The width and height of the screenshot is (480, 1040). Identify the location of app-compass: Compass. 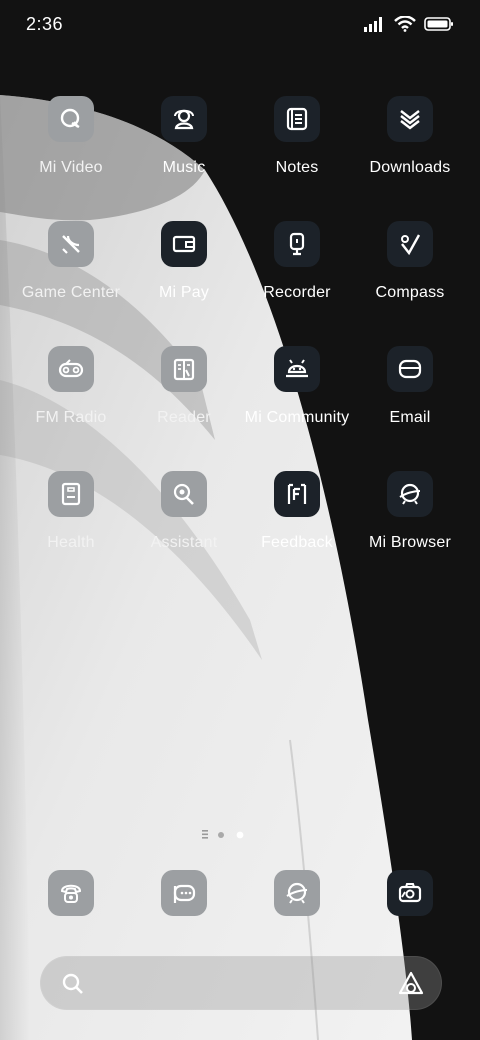
(410, 276).